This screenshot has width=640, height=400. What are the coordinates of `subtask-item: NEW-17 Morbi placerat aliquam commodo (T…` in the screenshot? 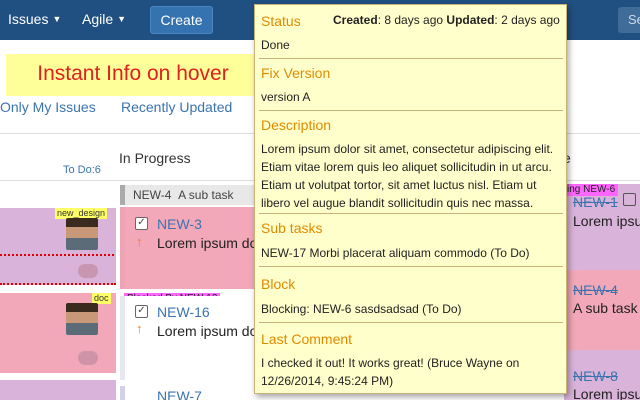 It's located at (395, 253).